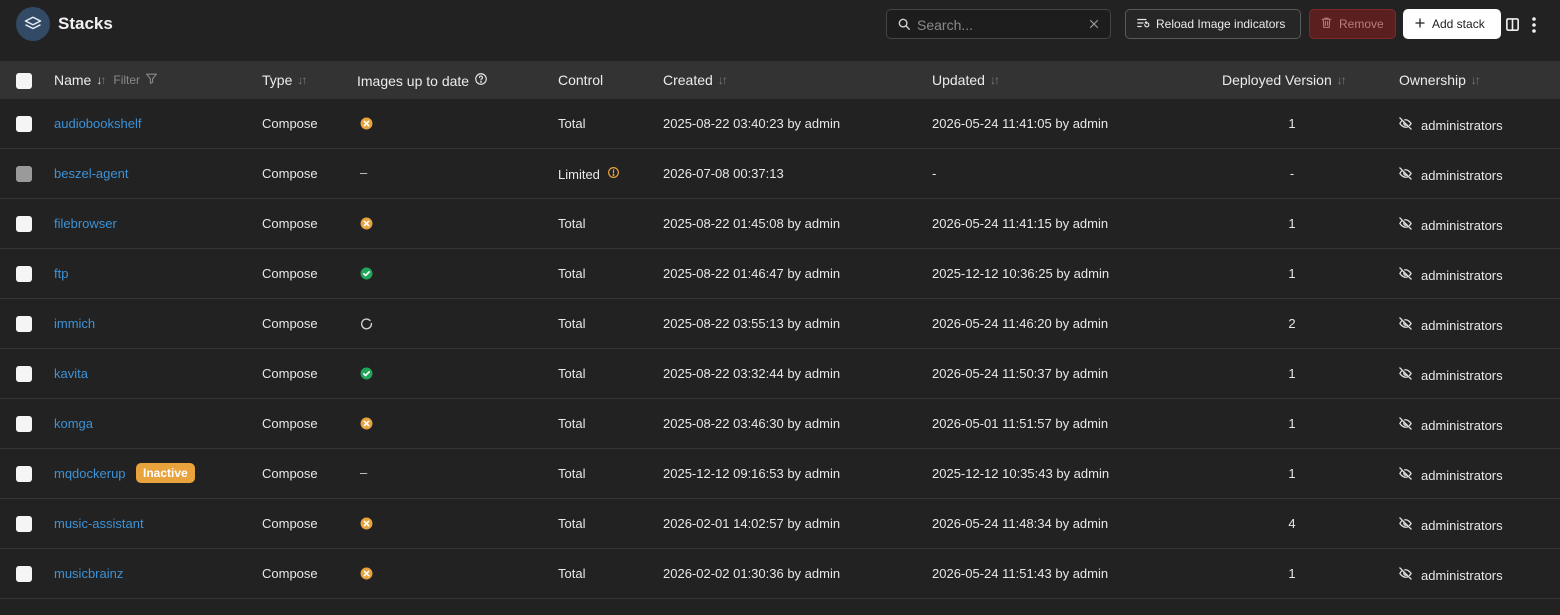 This screenshot has height=615, width=1560. I want to click on created-date: 2025-08-22 01:45:08 by admin, so click(752, 223).